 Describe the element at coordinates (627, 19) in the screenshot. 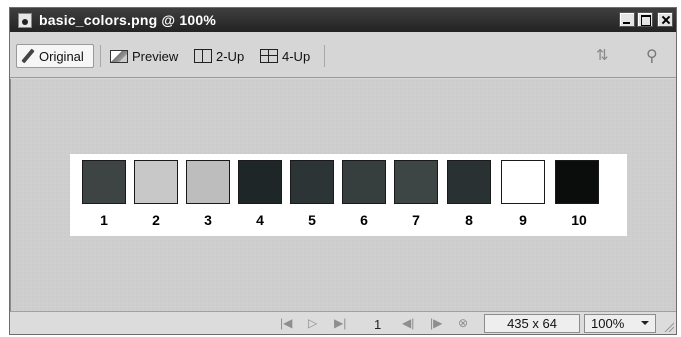

I see `minimize-icon` at that location.